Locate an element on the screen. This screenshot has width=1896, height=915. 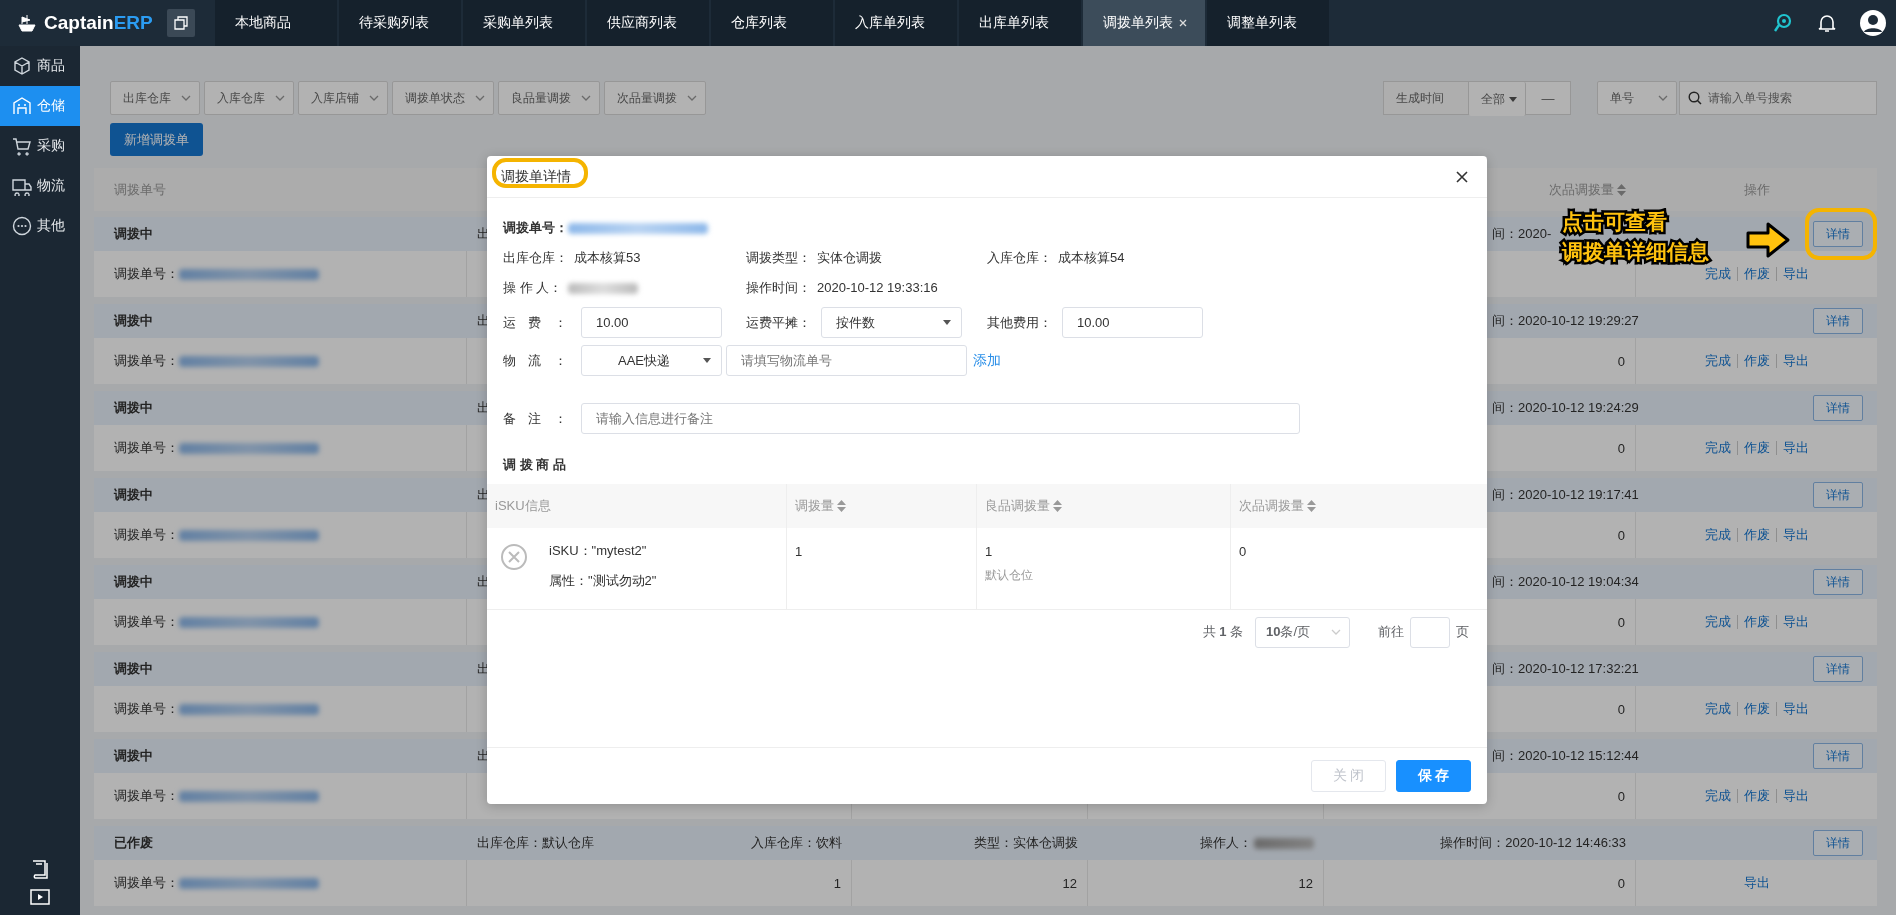
time-text: 间：2020- is located at coordinates (1522, 234).